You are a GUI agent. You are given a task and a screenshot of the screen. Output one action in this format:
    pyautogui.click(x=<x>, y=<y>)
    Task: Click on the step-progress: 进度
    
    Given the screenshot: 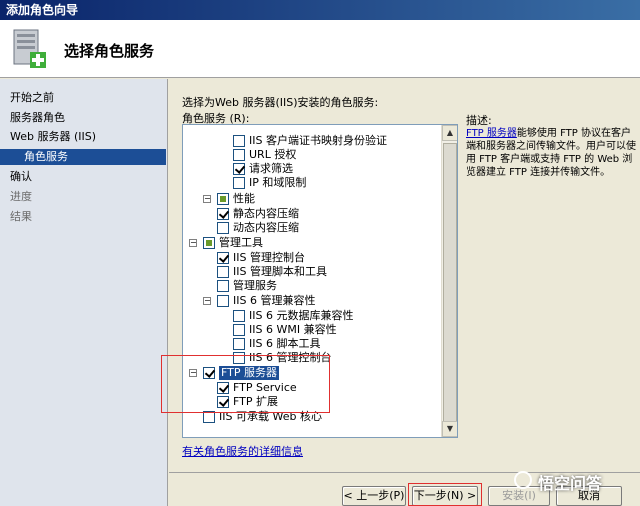 What is the action you would take?
    pyautogui.click(x=21, y=196)
    